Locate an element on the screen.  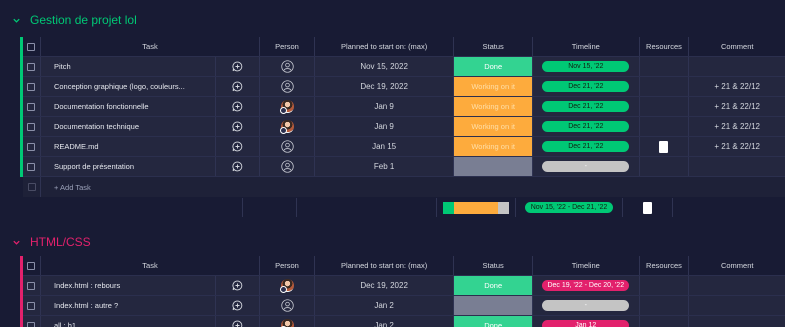
planned-date: Jan 15 is located at coordinates (385, 146).